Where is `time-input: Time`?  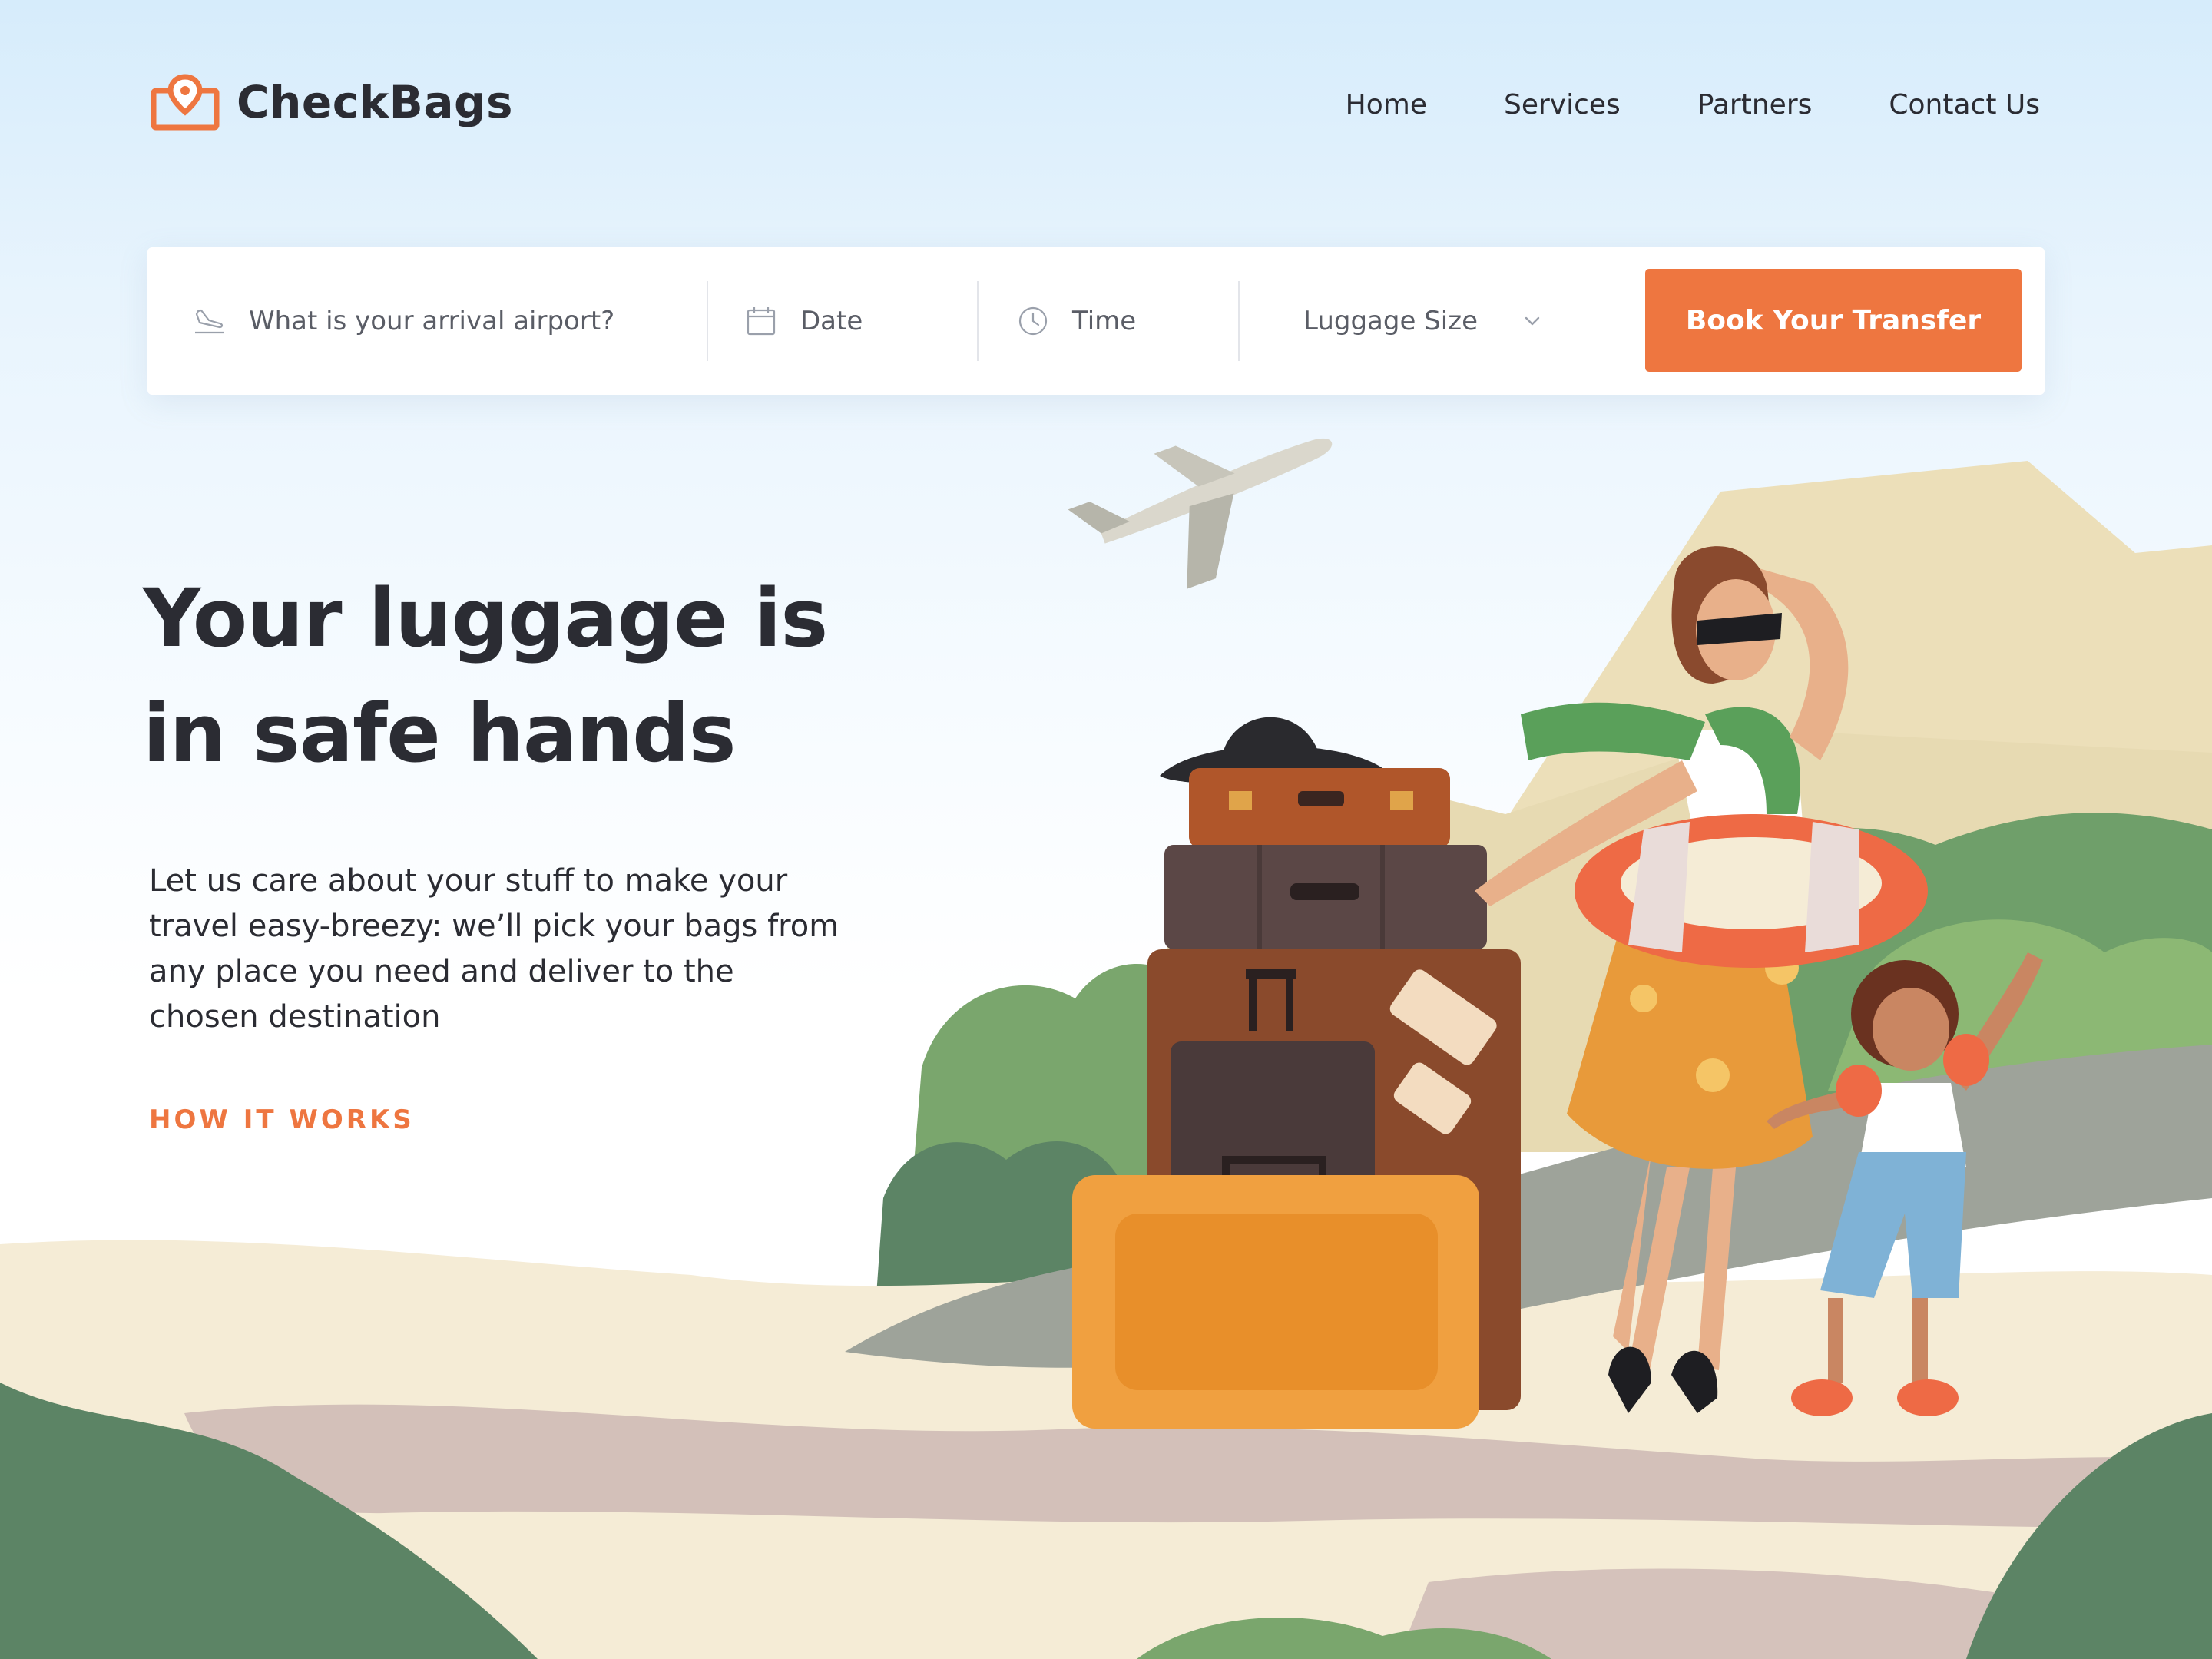 time-input: Time is located at coordinates (1104, 321).